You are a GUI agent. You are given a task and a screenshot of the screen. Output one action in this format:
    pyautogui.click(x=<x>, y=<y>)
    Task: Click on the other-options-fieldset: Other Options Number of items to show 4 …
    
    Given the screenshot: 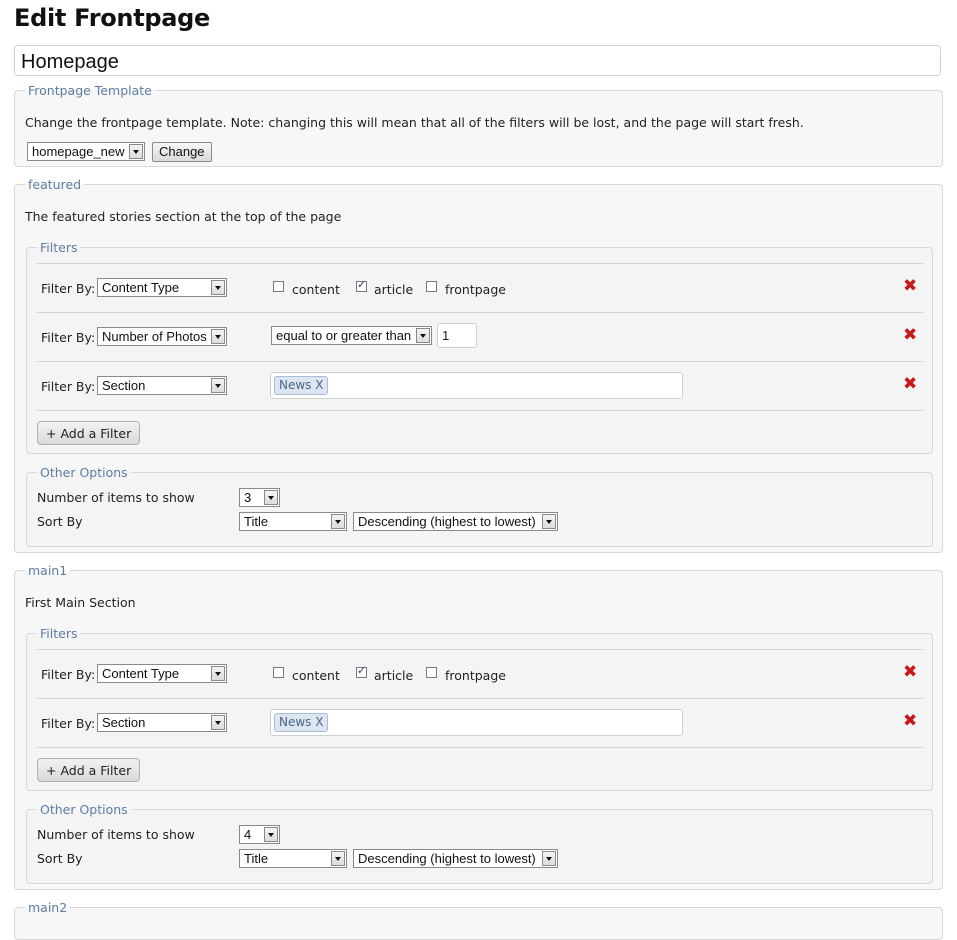 What is the action you would take?
    pyautogui.click(x=479, y=843)
    